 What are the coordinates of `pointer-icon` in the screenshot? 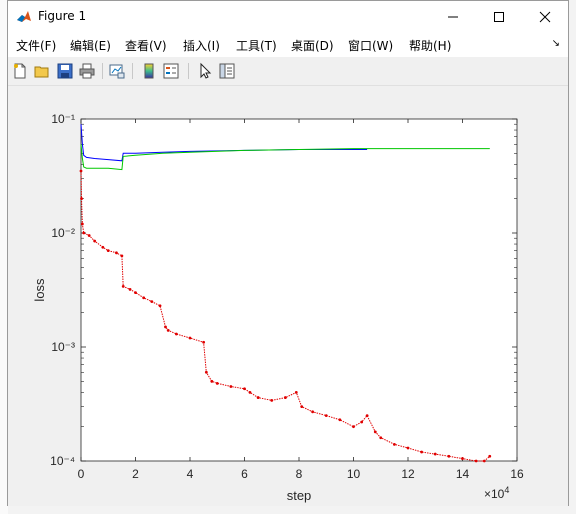 It's located at (205, 71).